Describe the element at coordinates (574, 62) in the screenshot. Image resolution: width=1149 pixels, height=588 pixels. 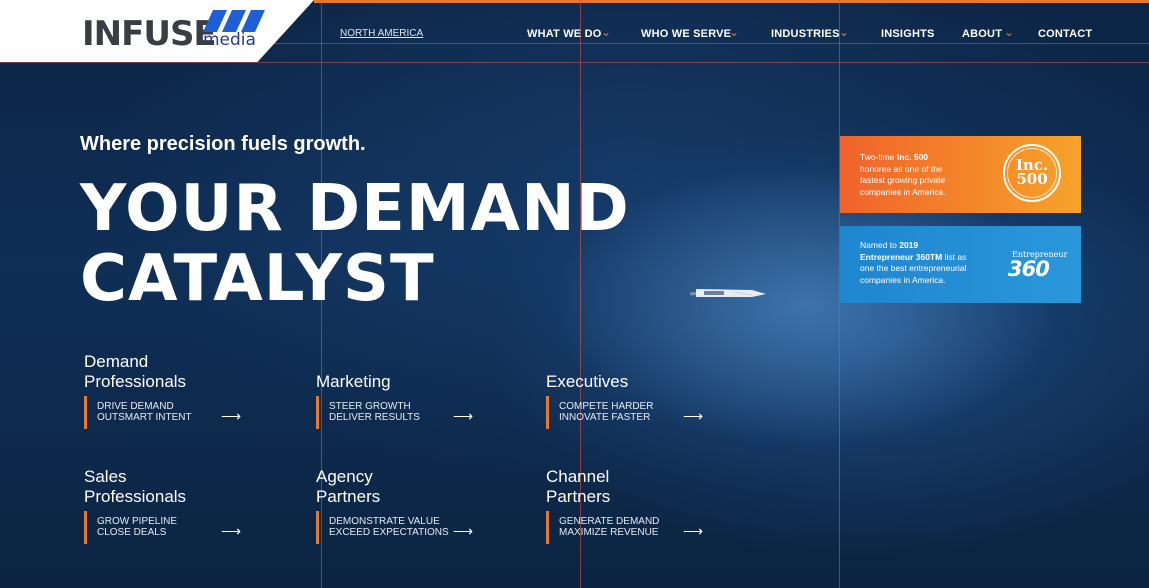
I see `layout-guide-line` at that location.